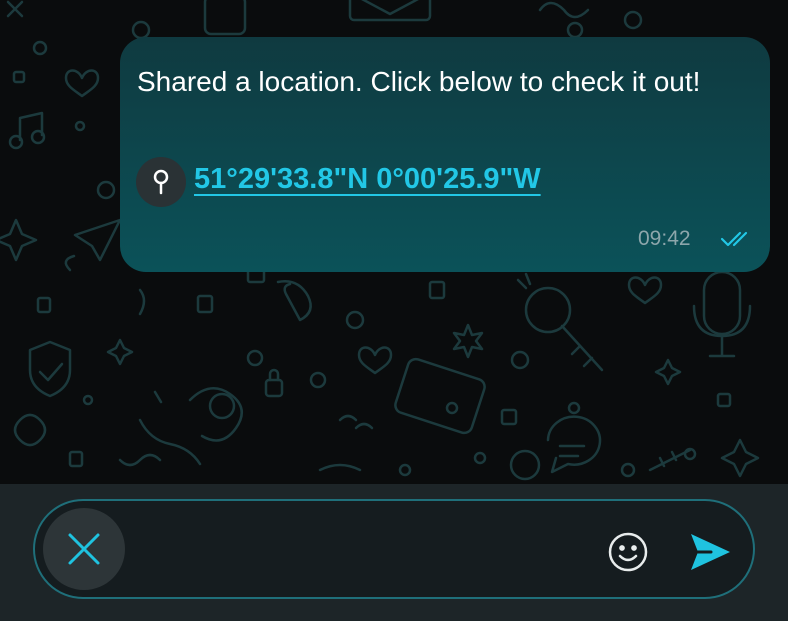  I want to click on double-check-icon, so click(737, 239).